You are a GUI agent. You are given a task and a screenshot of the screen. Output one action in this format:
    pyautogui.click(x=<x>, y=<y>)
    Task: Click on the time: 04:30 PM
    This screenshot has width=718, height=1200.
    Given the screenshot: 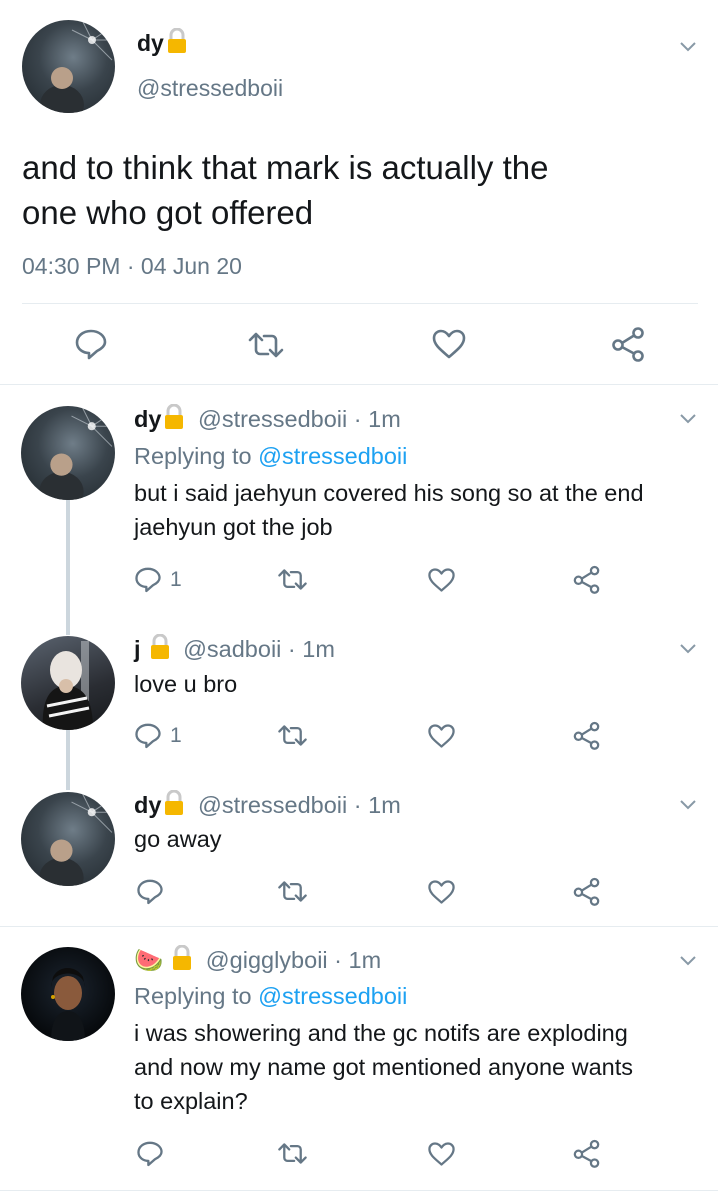 What is the action you would take?
    pyautogui.click(x=71, y=266)
    